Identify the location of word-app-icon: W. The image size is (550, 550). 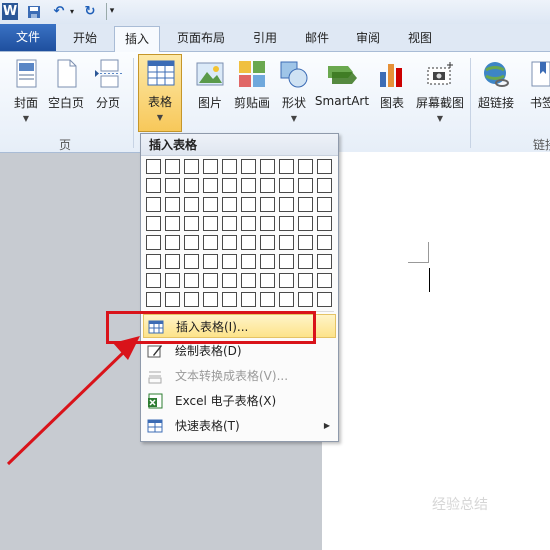
(10, 11).